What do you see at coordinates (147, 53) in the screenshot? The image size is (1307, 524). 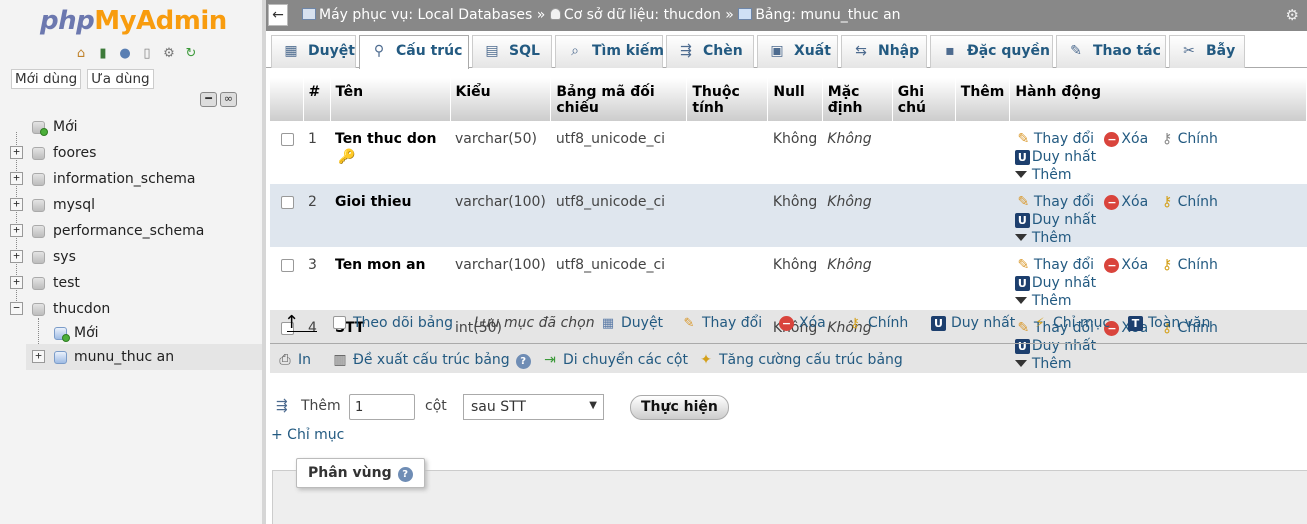 I see `docs-icon: ▯` at bounding box center [147, 53].